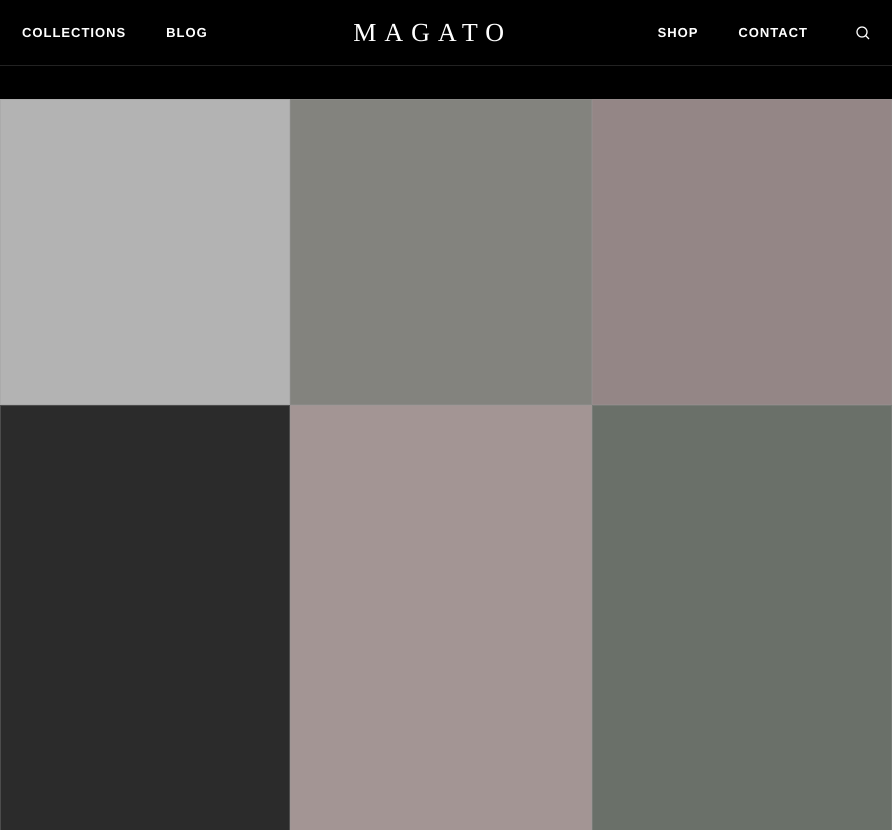 The width and height of the screenshot is (892, 830). What do you see at coordinates (773, 32) in the screenshot?
I see `nav-link: CONTACT` at bounding box center [773, 32].